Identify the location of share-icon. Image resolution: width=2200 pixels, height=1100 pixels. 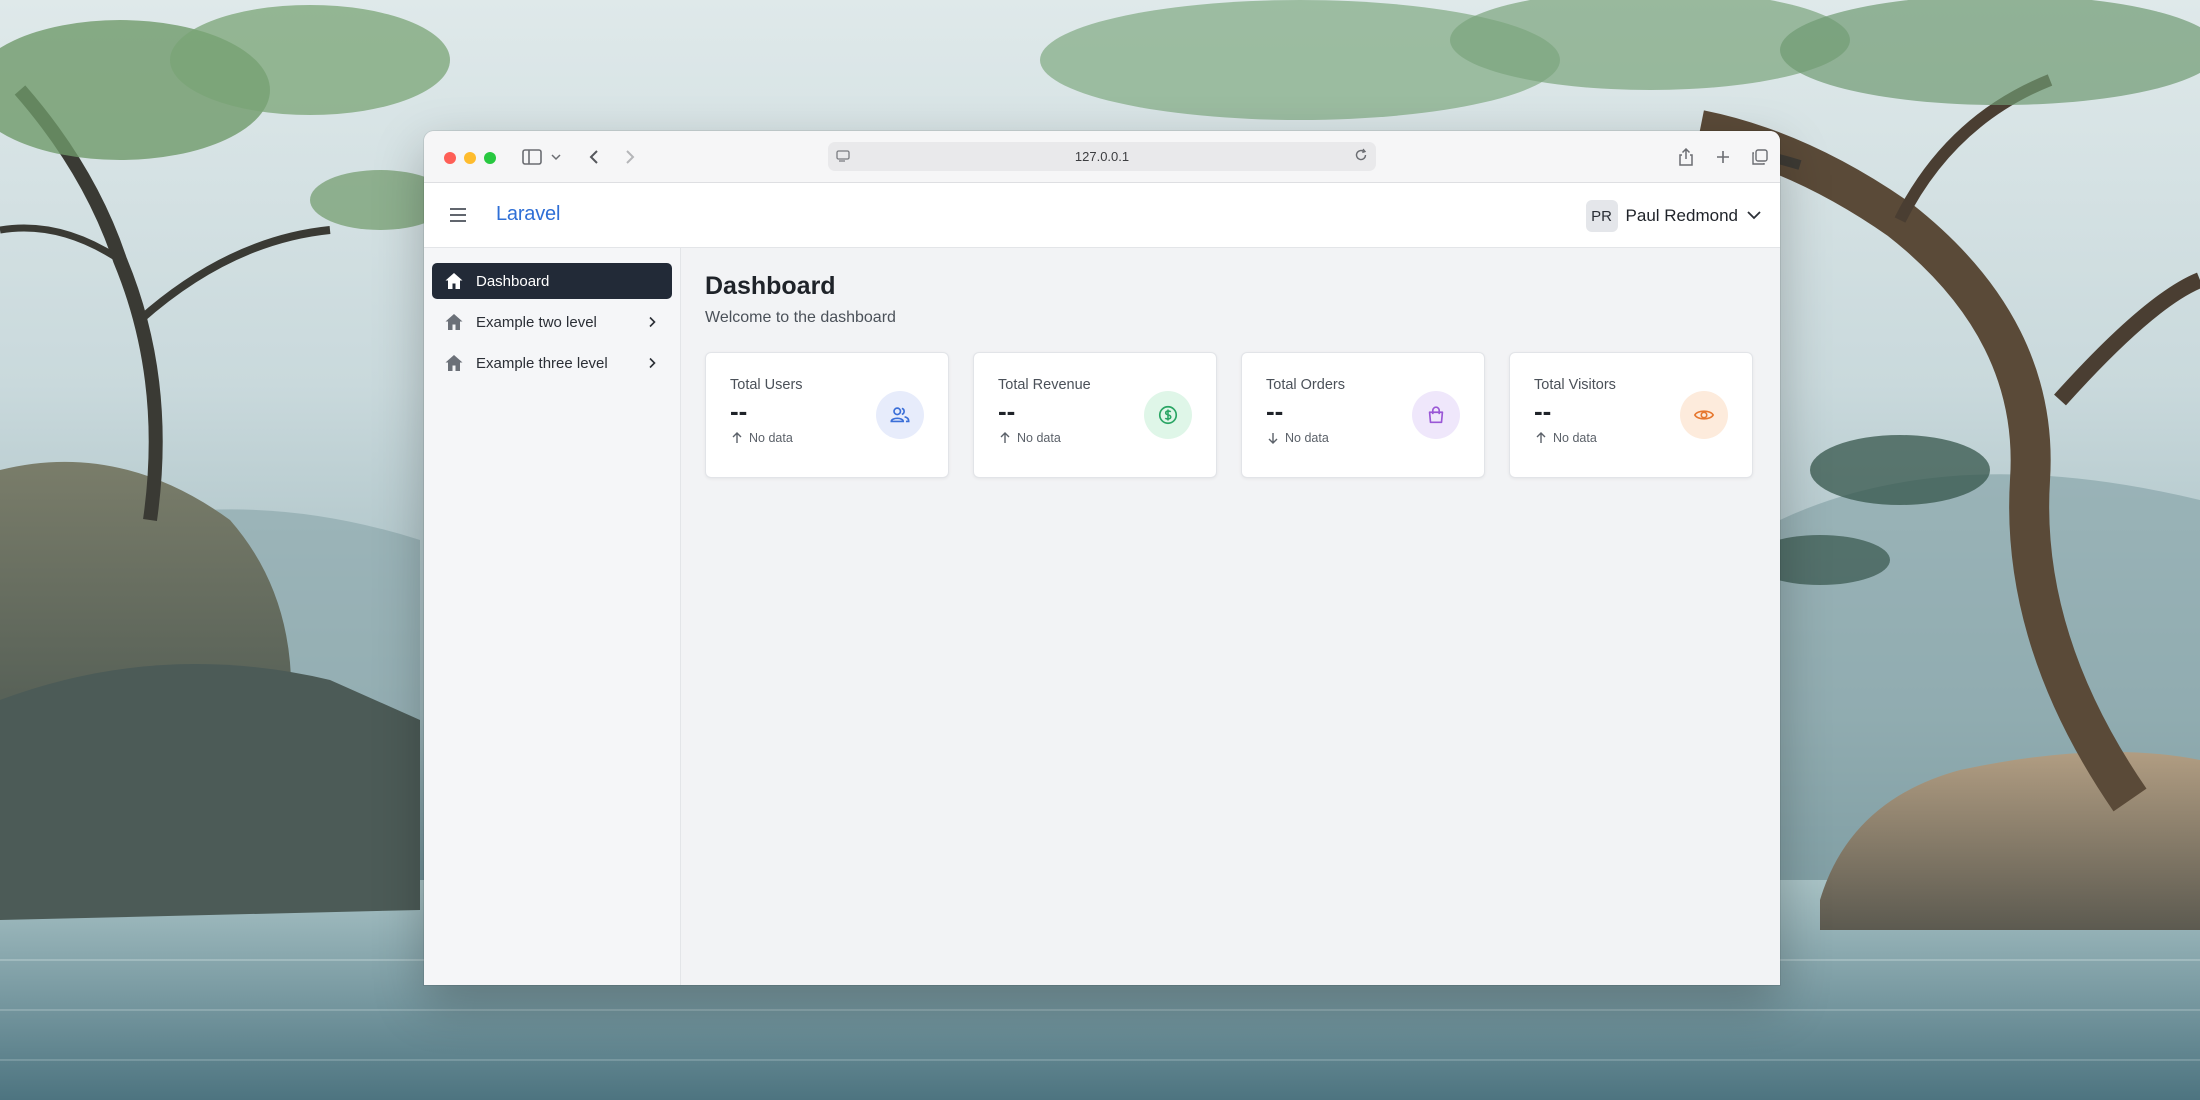
(1686, 157).